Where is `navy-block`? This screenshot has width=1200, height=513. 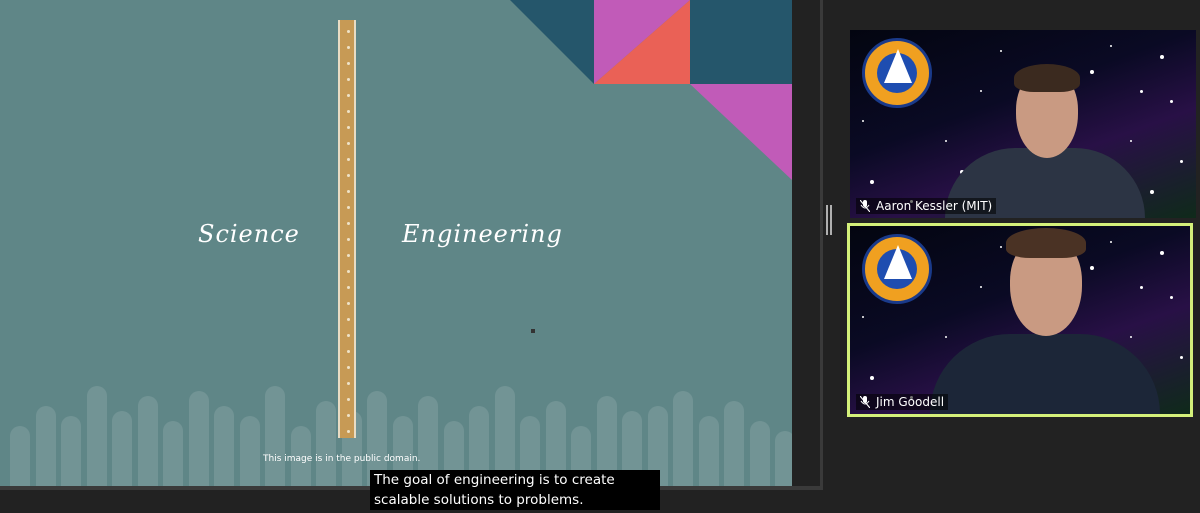
navy-block is located at coordinates (741, 42).